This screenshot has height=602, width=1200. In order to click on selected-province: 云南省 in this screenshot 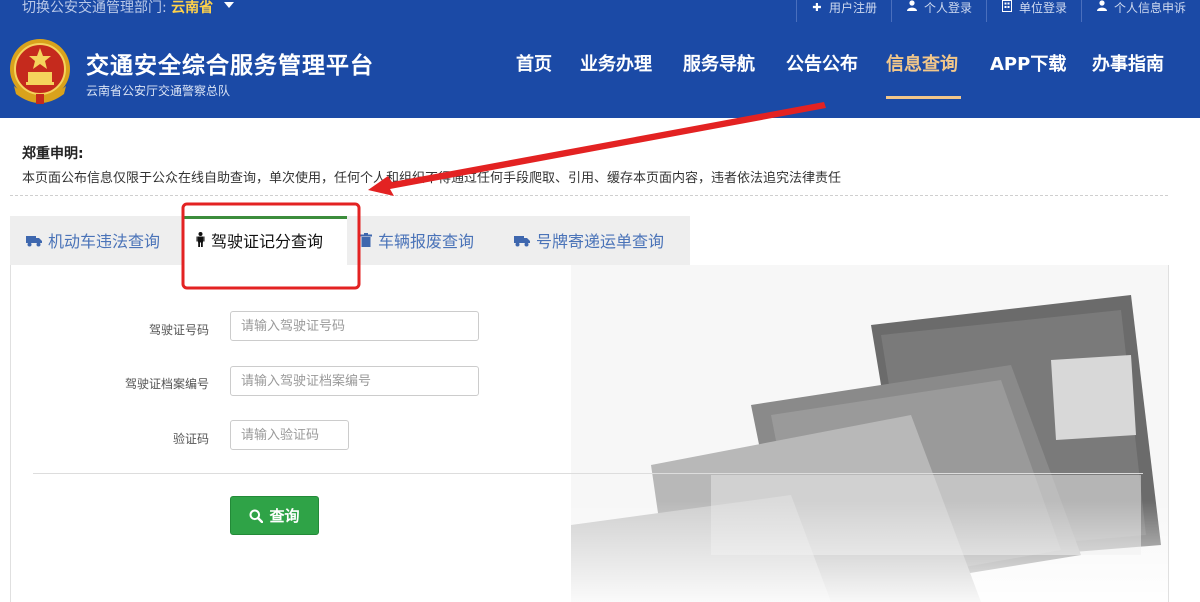, I will do `click(192, 8)`.